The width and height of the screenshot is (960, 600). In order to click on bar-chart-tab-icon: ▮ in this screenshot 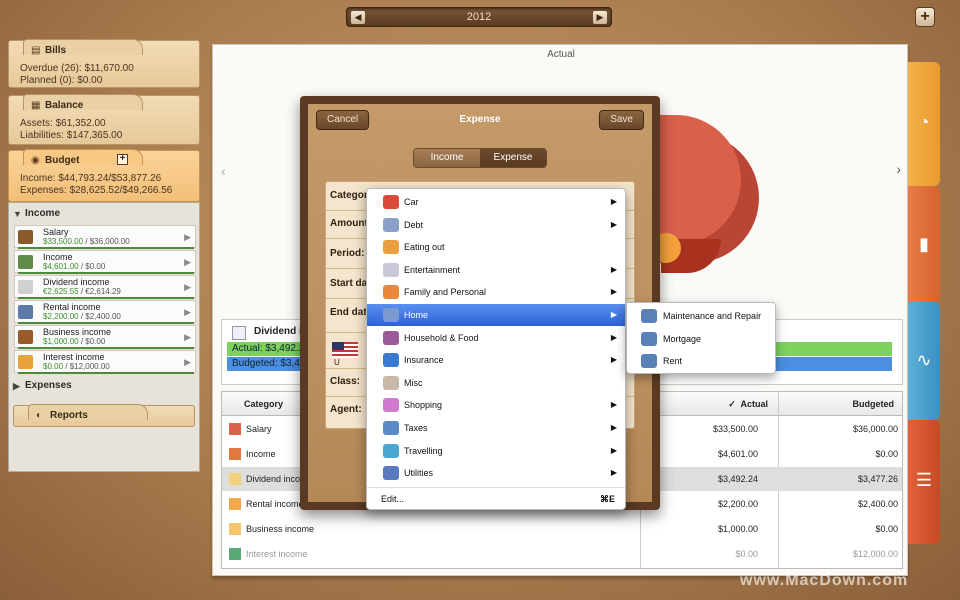, I will do `click(924, 244)`.